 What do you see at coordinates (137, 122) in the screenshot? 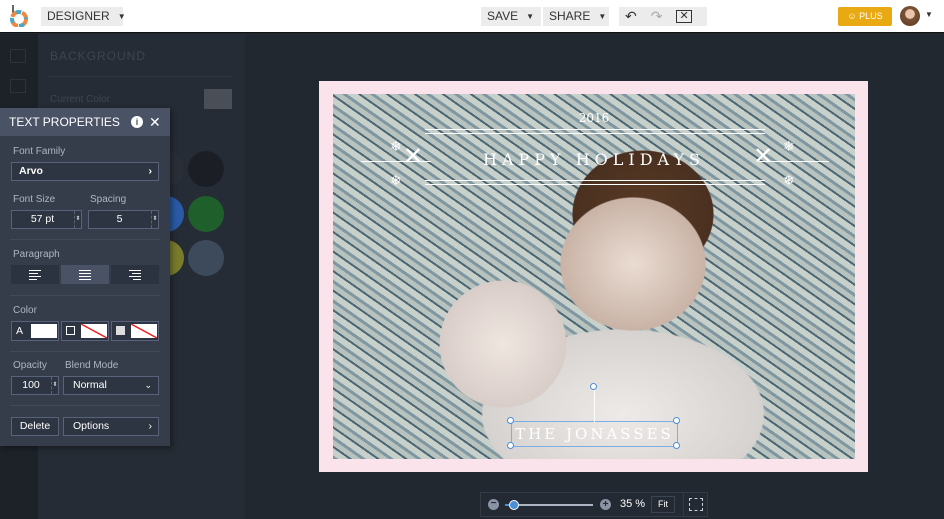
I see `info-icon: i` at bounding box center [137, 122].